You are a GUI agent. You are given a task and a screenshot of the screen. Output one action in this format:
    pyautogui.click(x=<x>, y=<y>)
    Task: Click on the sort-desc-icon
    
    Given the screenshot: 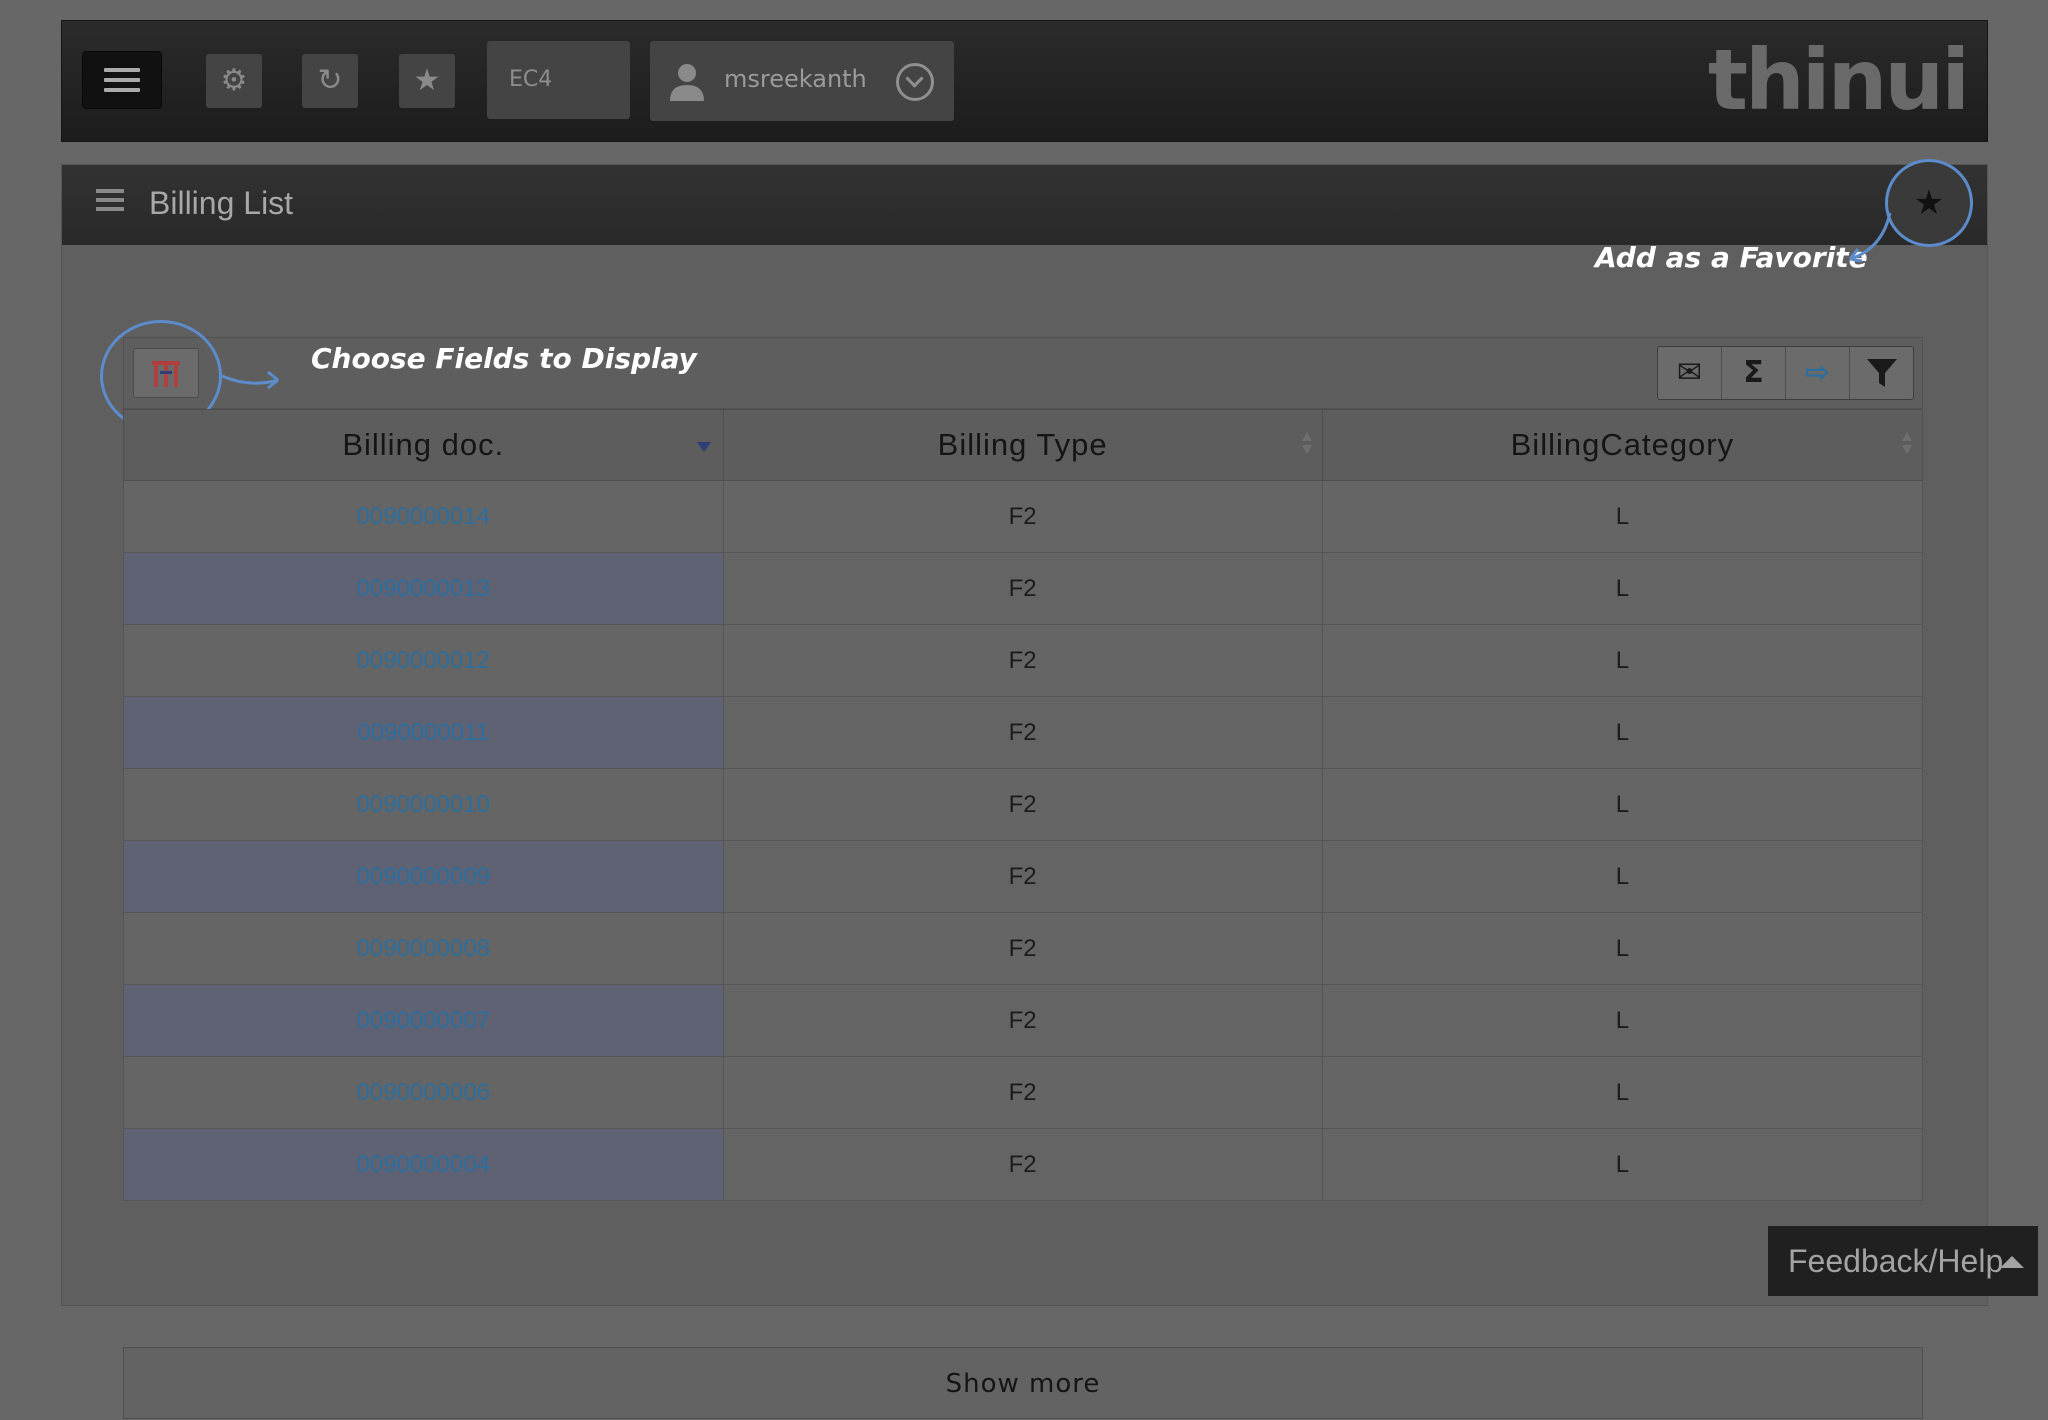 What is the action you would take?
    pyautogui.click(x=703, y=447)
    